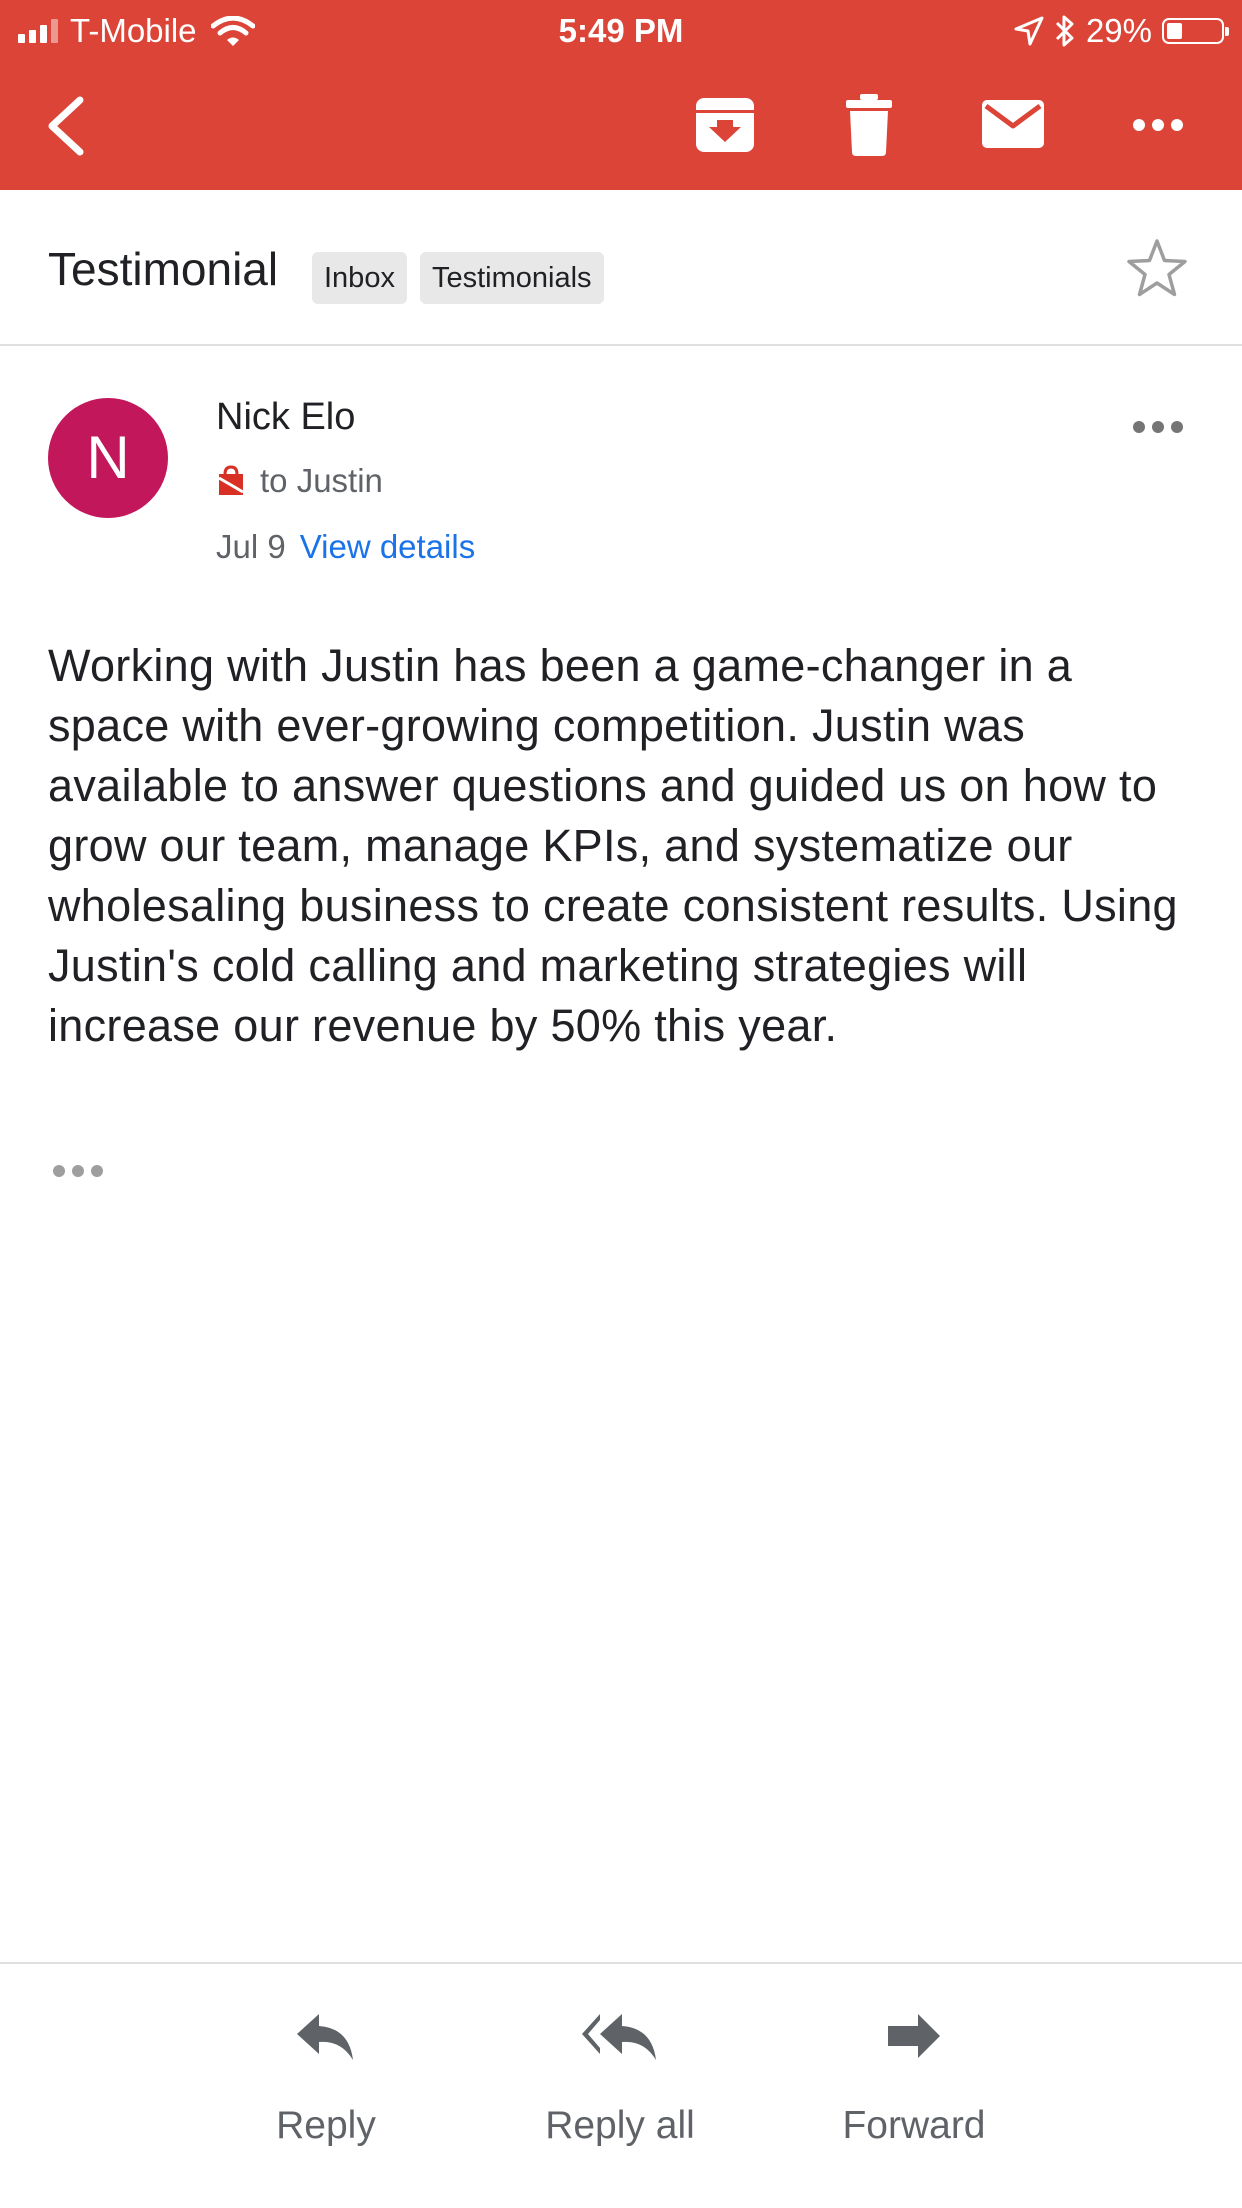  What do you see at coordinates (78, 1171) in the screenshot?
I see `show-trimmed-content-icon` at bounding box center [78, 1171].